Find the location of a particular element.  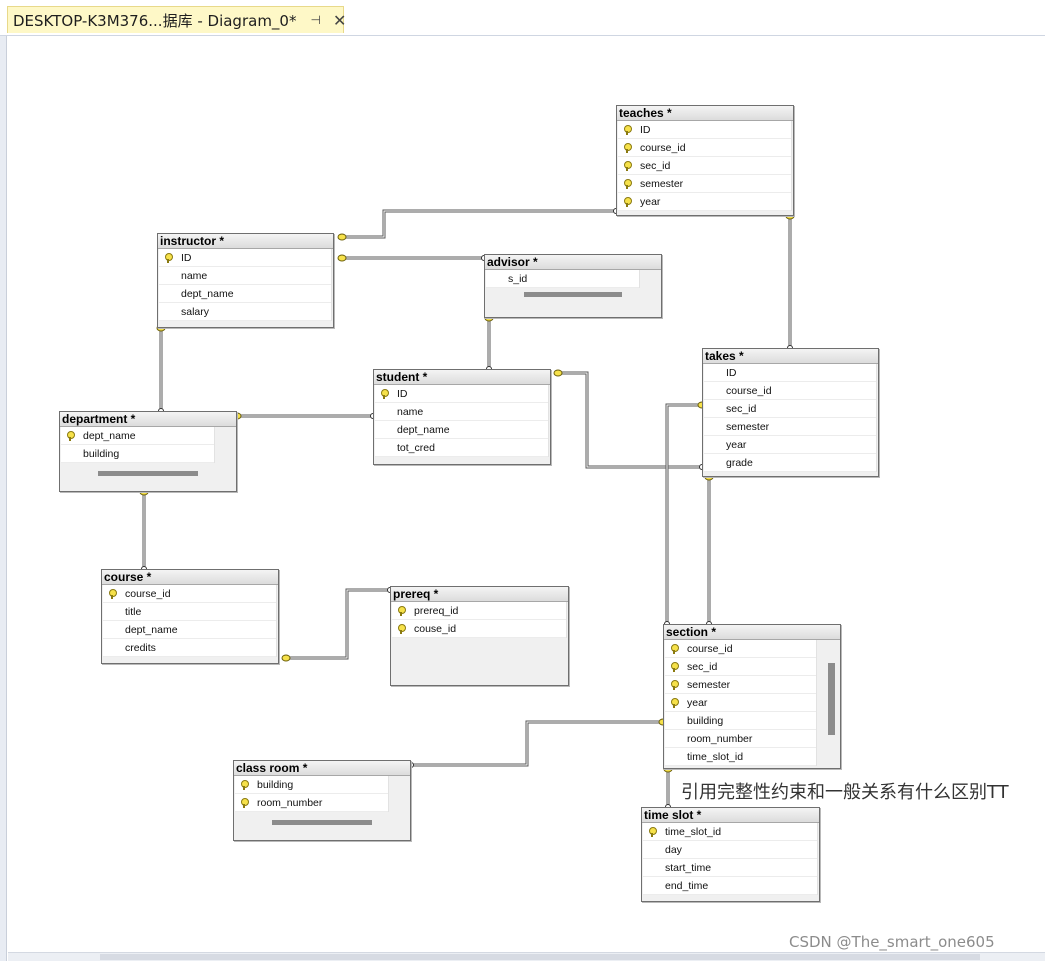

table-instructor: instructor * ID name dept_name salary is located at coordinates (245, 280).